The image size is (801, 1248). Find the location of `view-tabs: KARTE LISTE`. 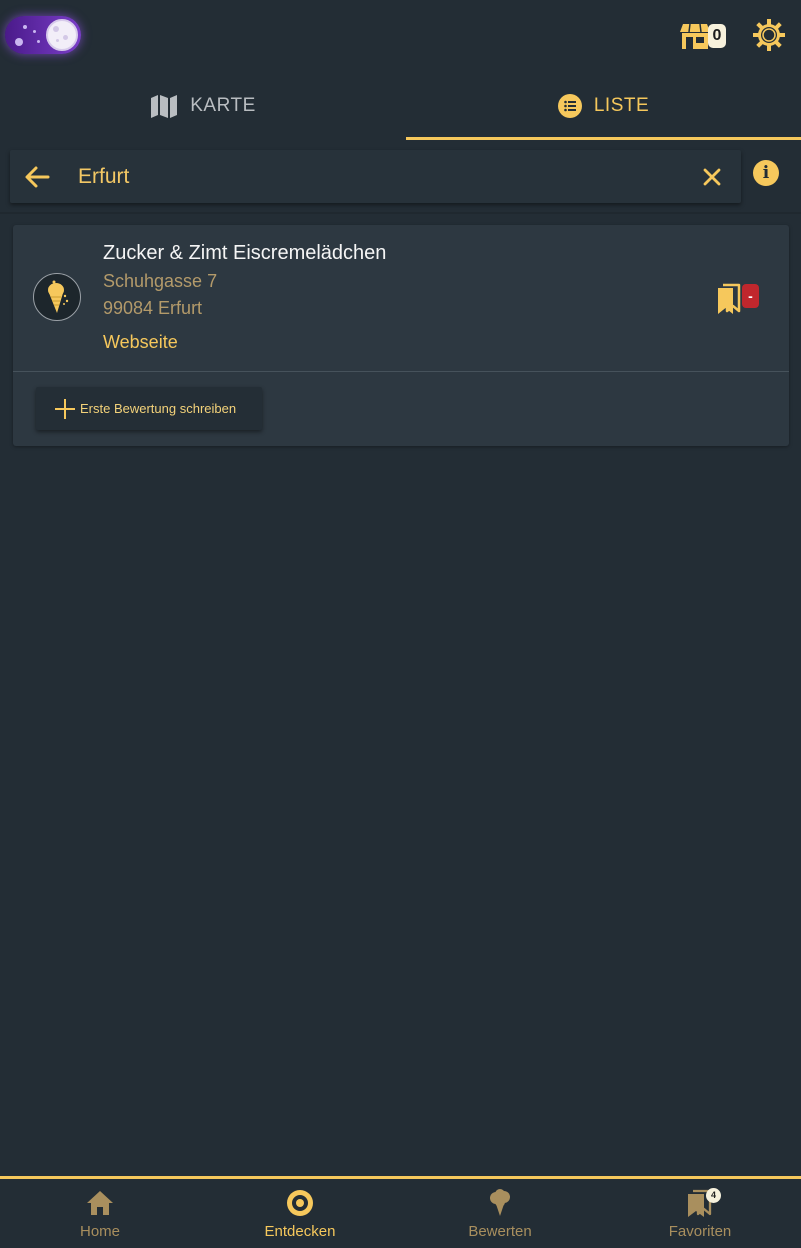

view-tabs: KARTE LISTE is located at coordinates (400, 106).